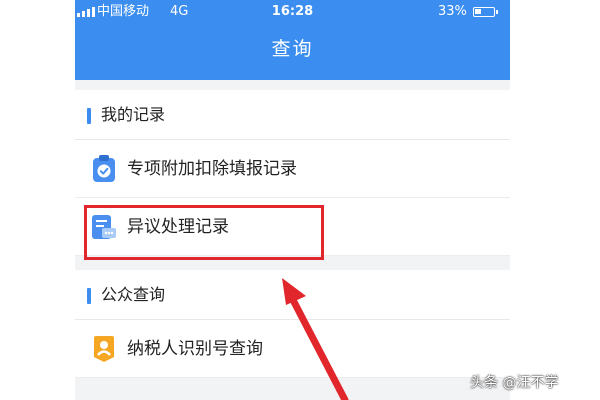 The width and height of the screenshot is (600, 400). I want to click on status-bar: 中国移动 4G 16:28 33%, so click(292, 12).